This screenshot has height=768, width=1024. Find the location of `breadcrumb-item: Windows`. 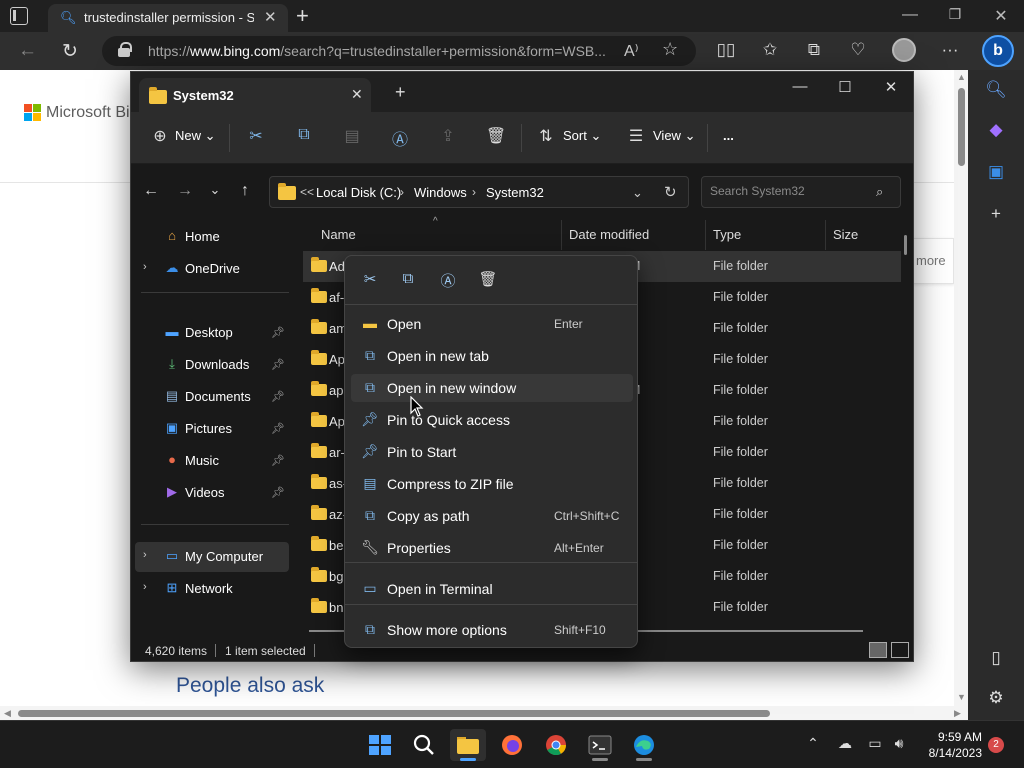

breadcrumb-item: Windows is located at coordinates (440, 192).